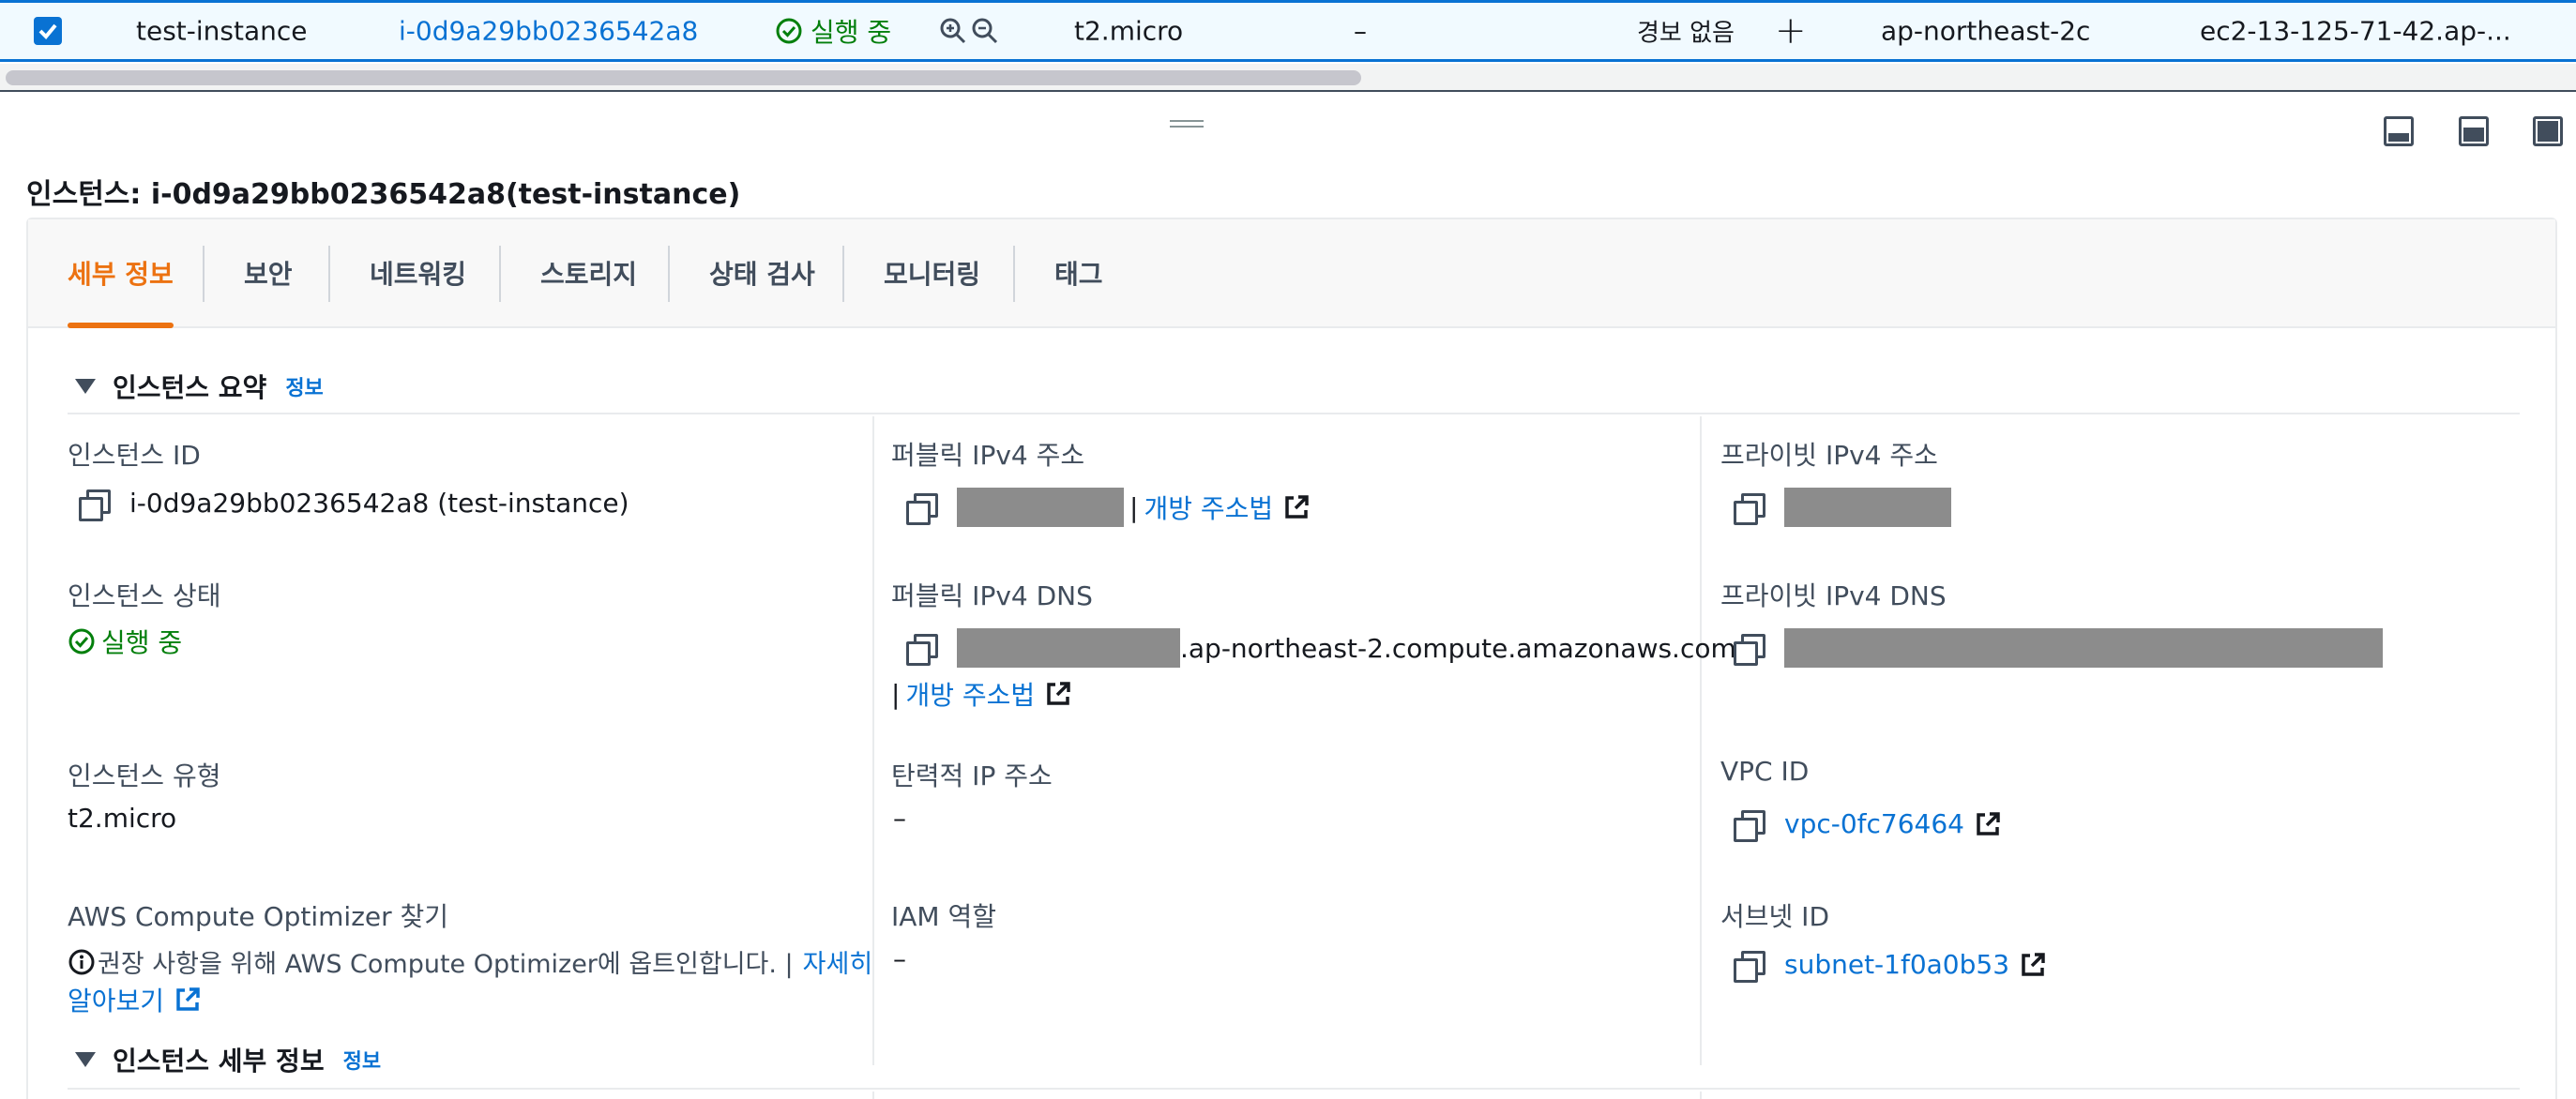 This screenshot has height=1099, width=2576. What do you see at coordinates (383, 194) in the screenshot?
I see `page-title: 인스턴스: i-0d9a29bb0236542a8(test-instance)` at bounding box center [383, 194].